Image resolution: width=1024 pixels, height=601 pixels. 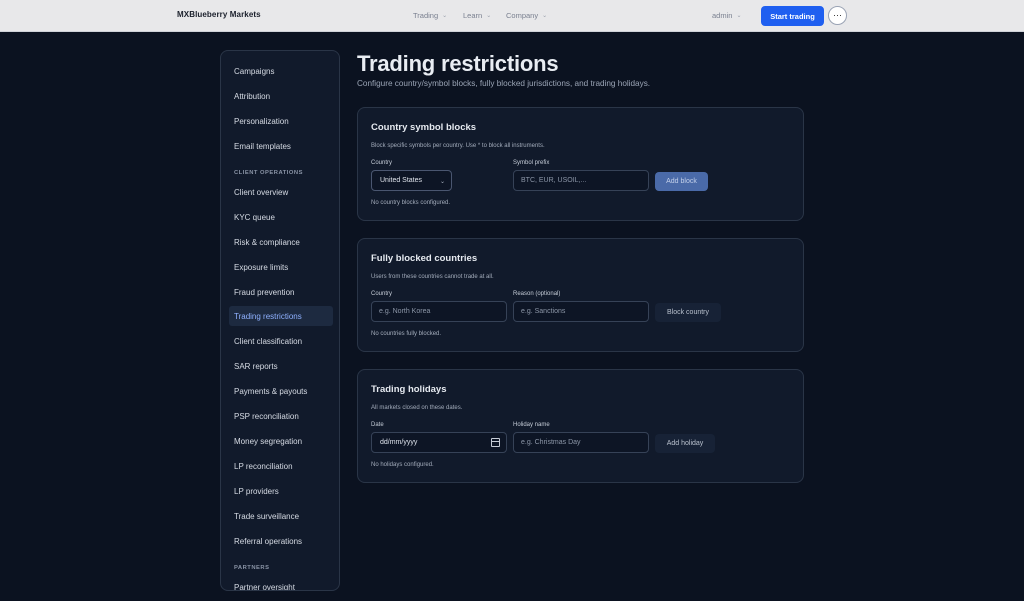 What do you see at coordinates (681, 181) in the screenshot?
I see `add-block-button: Add block` at bounding box center [681, 181].